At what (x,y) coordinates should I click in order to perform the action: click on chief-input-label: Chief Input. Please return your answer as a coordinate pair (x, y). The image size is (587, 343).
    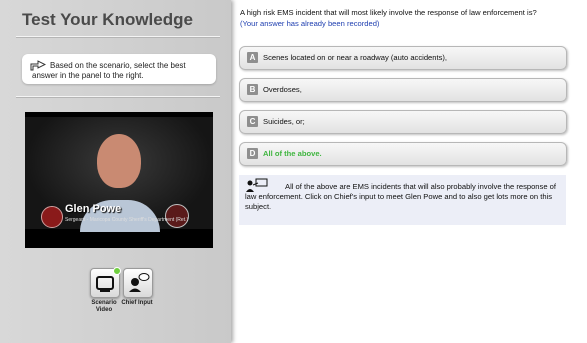
    Looking at the image, I should click on (137, 303).